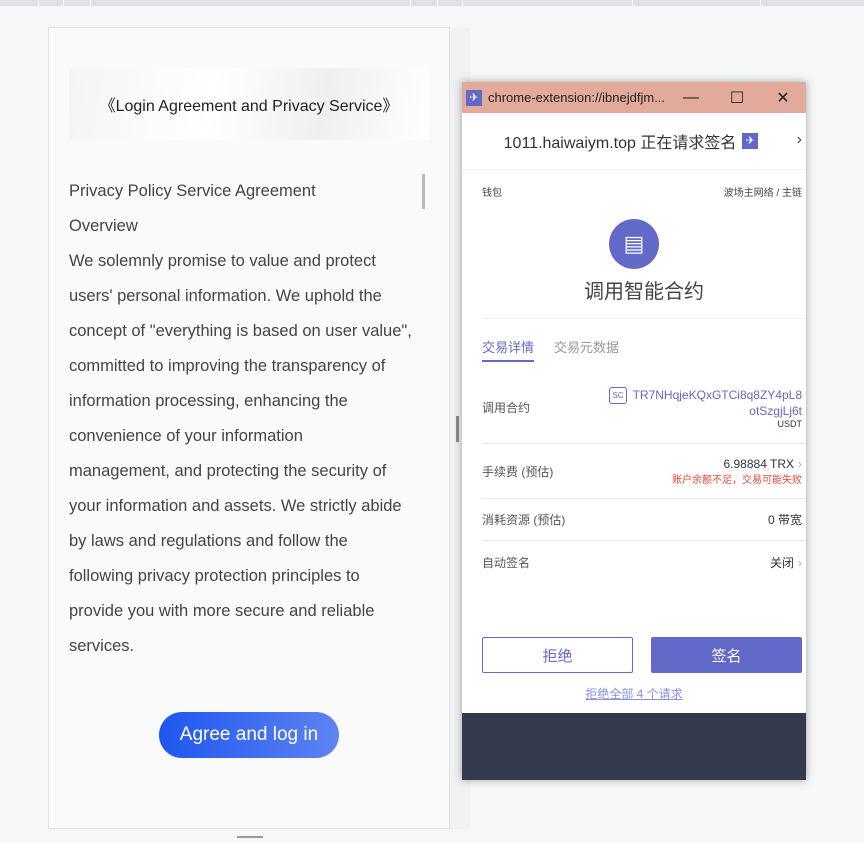  Describe the element at coordinates (634, 693) in the screenshot. I see `reject-all-link: 拒绝全部 4 个请求` at that location.